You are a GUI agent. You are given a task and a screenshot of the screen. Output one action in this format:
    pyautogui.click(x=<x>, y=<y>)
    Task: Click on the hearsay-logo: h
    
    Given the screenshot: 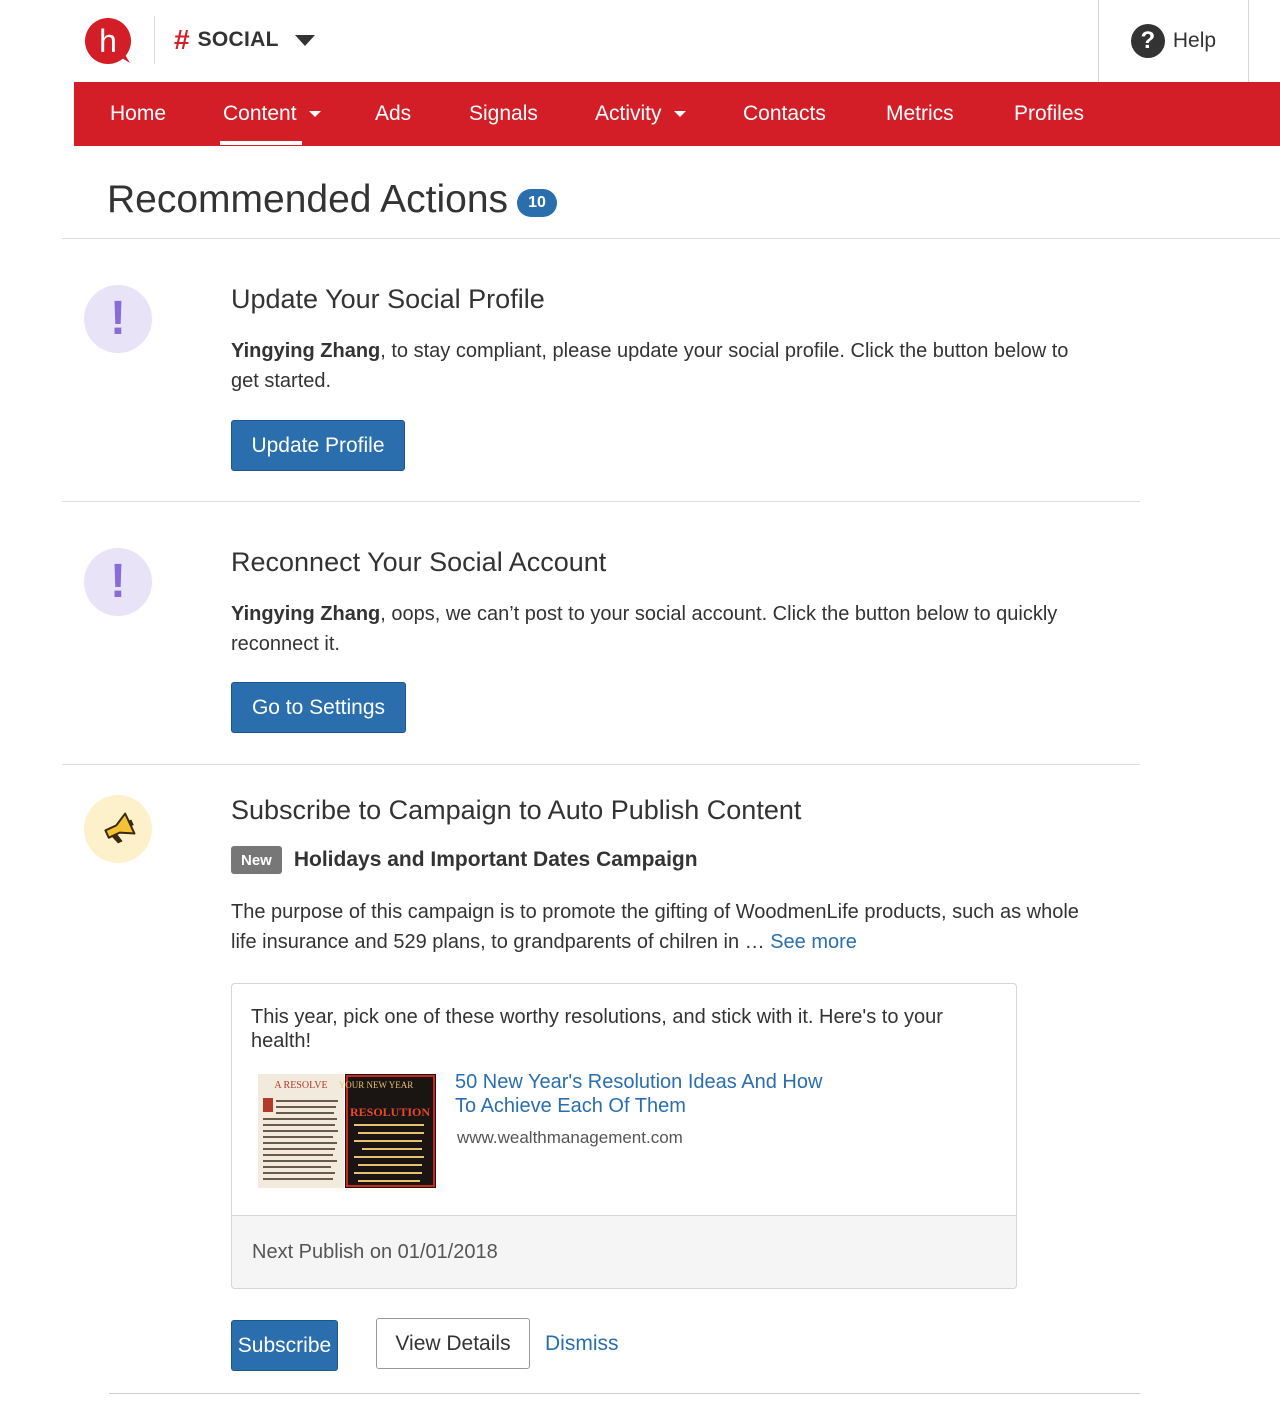 What is the action you would take?
    pyautogui.click(x=108, y=41)
    